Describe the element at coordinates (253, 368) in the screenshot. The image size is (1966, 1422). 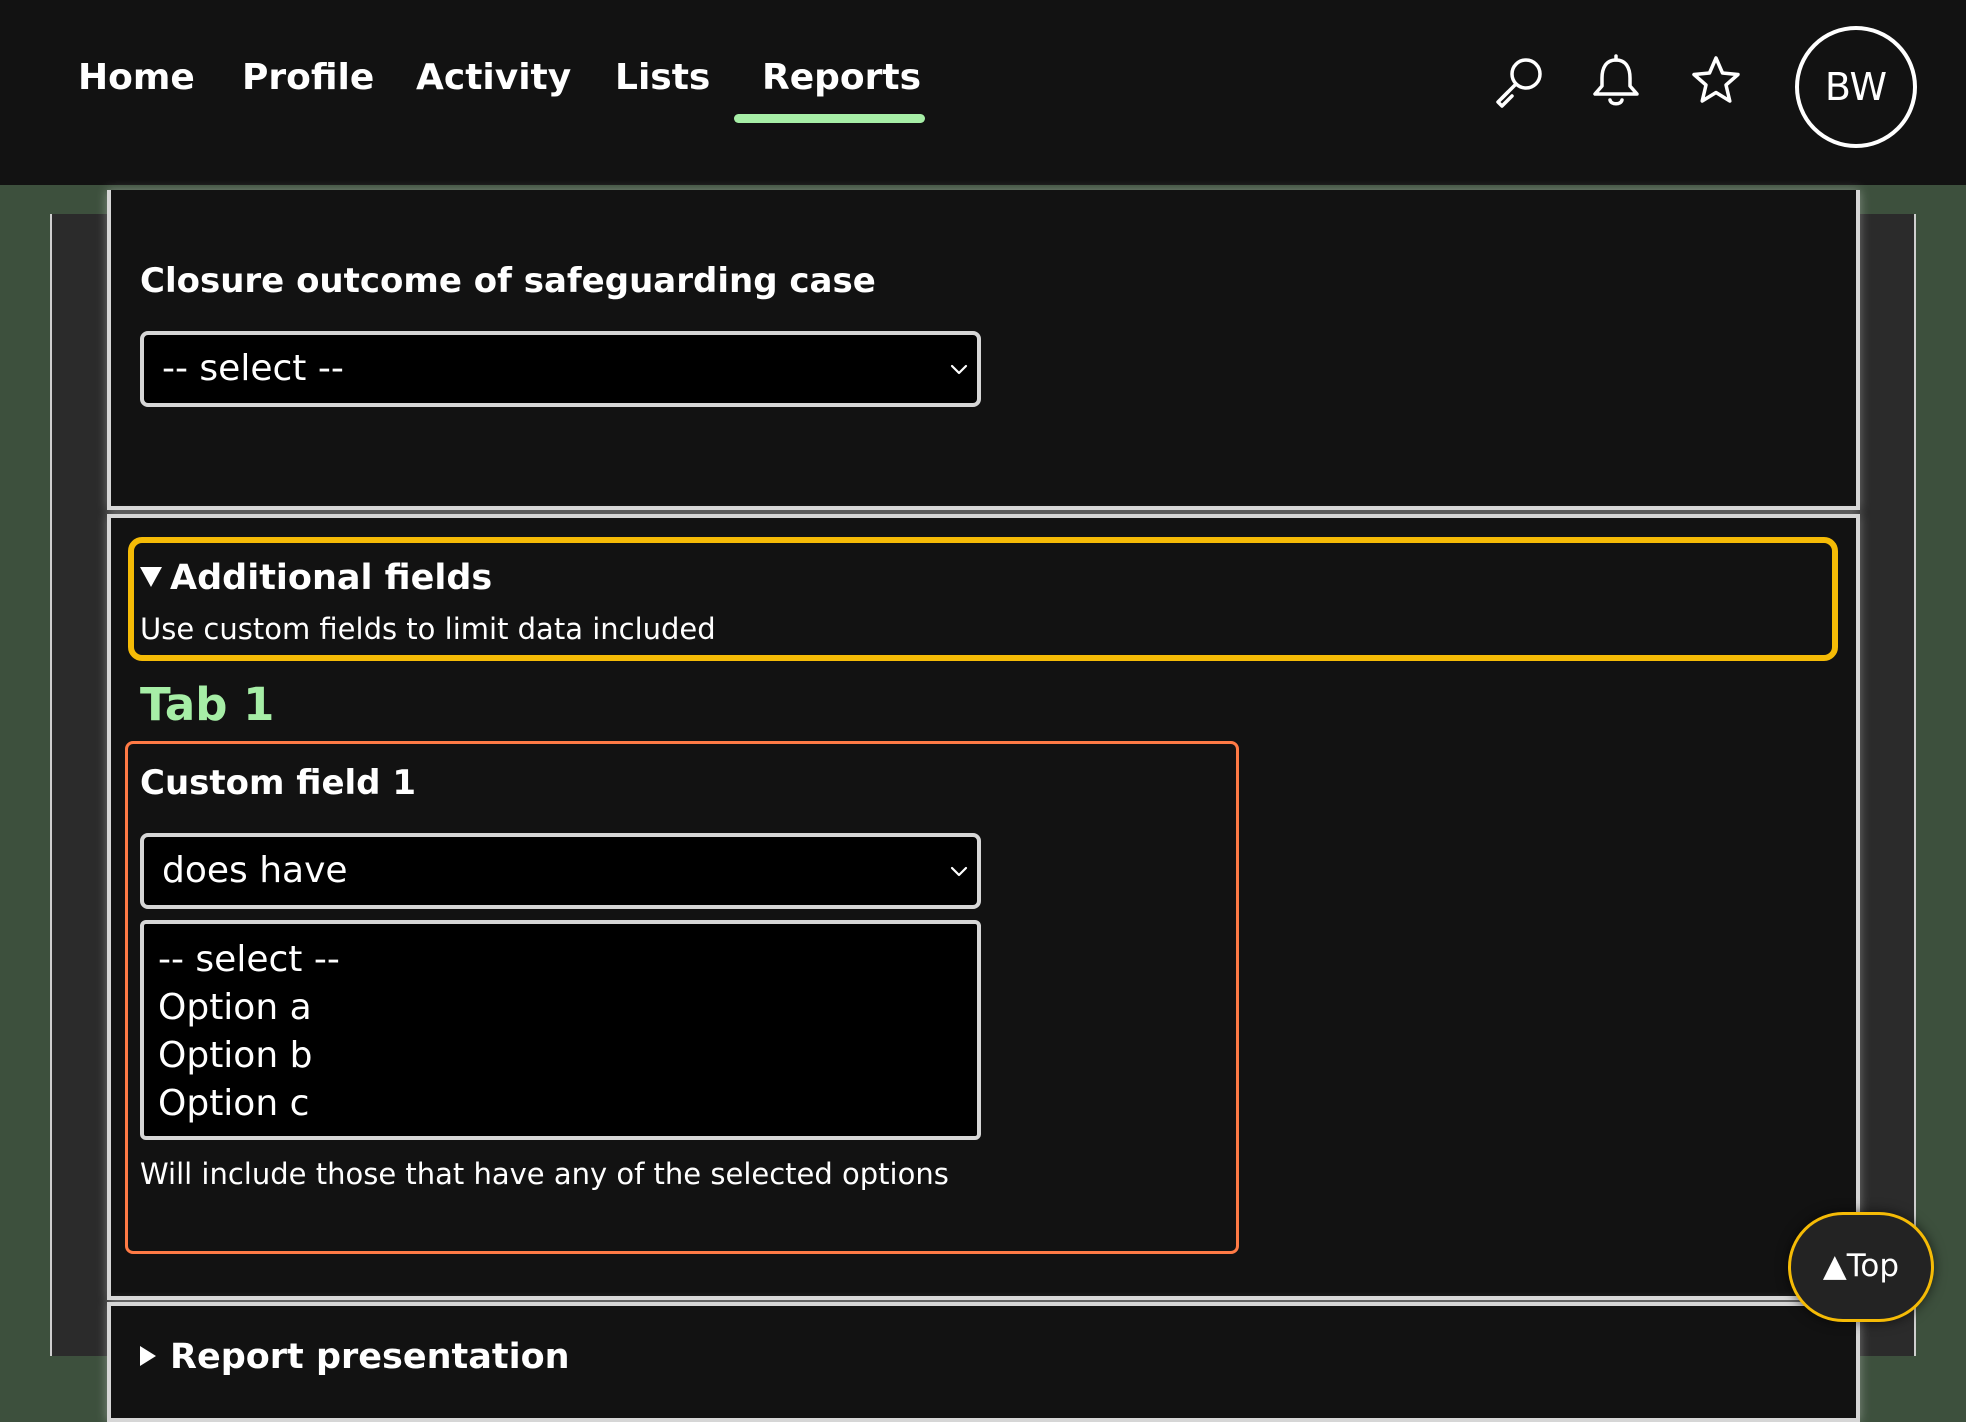
I see `closure-outcome-value: -- select --` at that location.